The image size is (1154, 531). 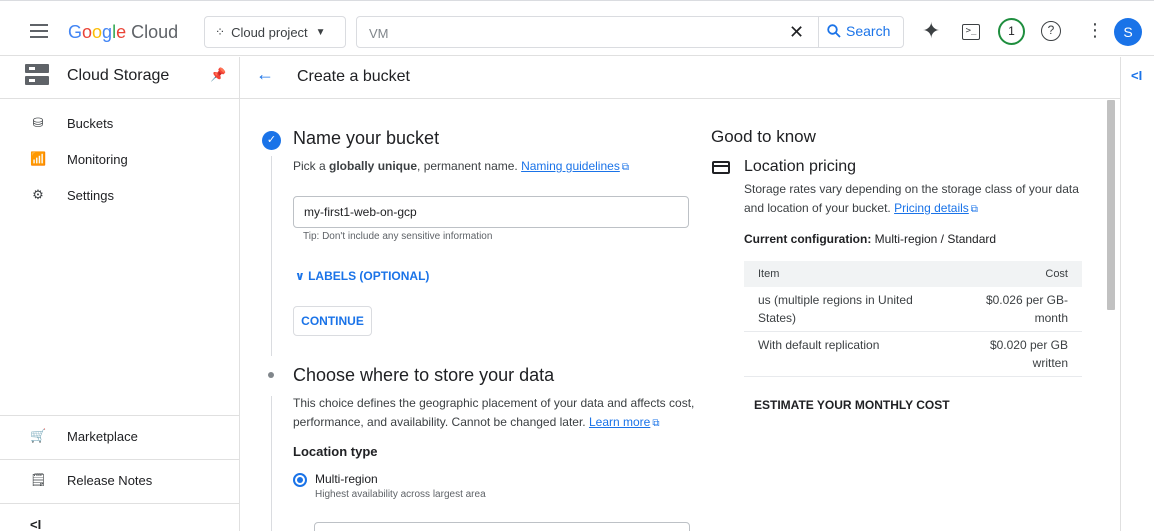 I want to click on search-button: Search, so click(x=858, y=31).